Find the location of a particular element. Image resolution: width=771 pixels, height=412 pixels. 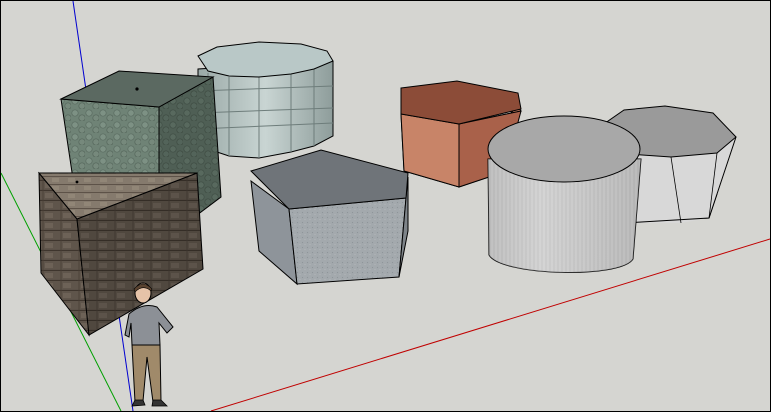

glass-octagon-cylinder is located at coordinates (265, 100).